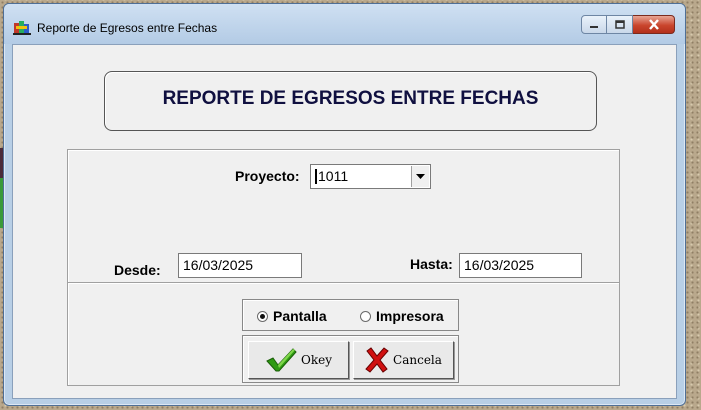 This screenshot has height=410, width=701. Describe the element at coordinates (22, 28) in the screenshot. I see `app-colorful-icon` at that location.